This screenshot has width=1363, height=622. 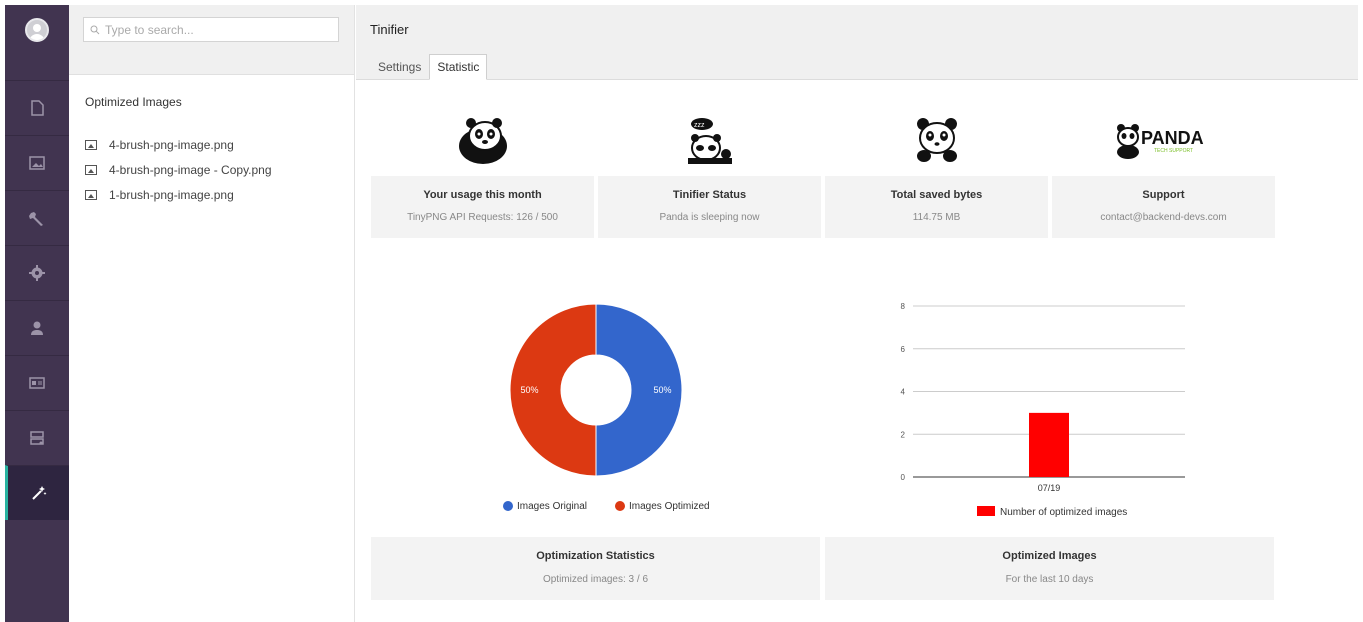 What do you see at coordinates (1173, 151) in the screenshot?
I see `logo-subtext: TECH SUPPORT` at bounding box center [1173, 151].